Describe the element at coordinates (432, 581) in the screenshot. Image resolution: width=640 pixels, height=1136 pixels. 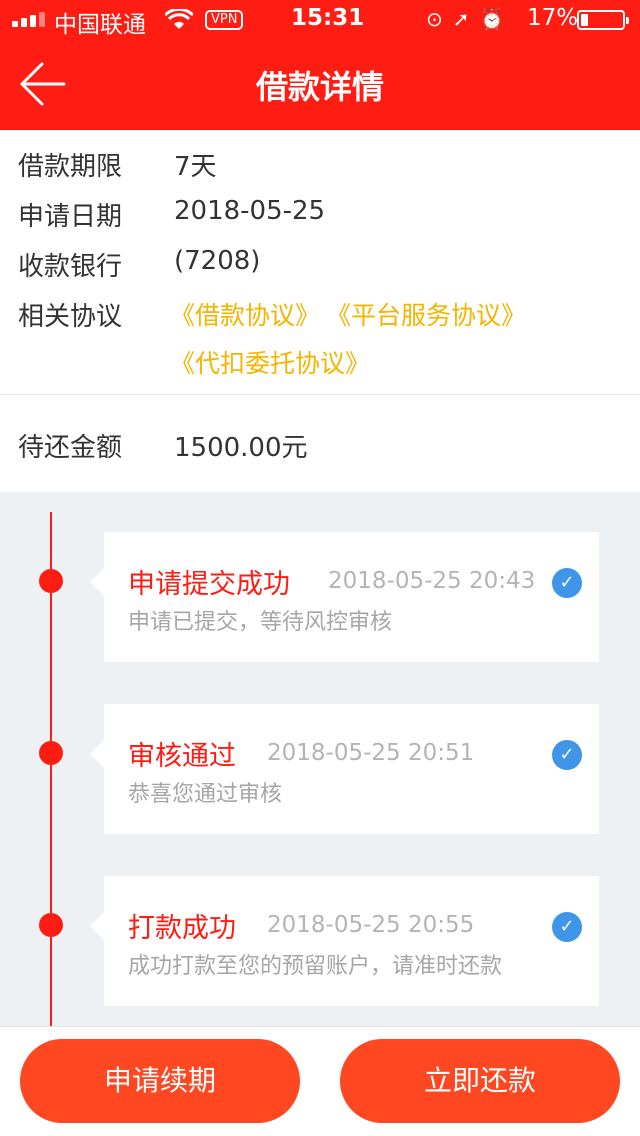
I see `step-time: 2018-05-25 20:43` at that location.